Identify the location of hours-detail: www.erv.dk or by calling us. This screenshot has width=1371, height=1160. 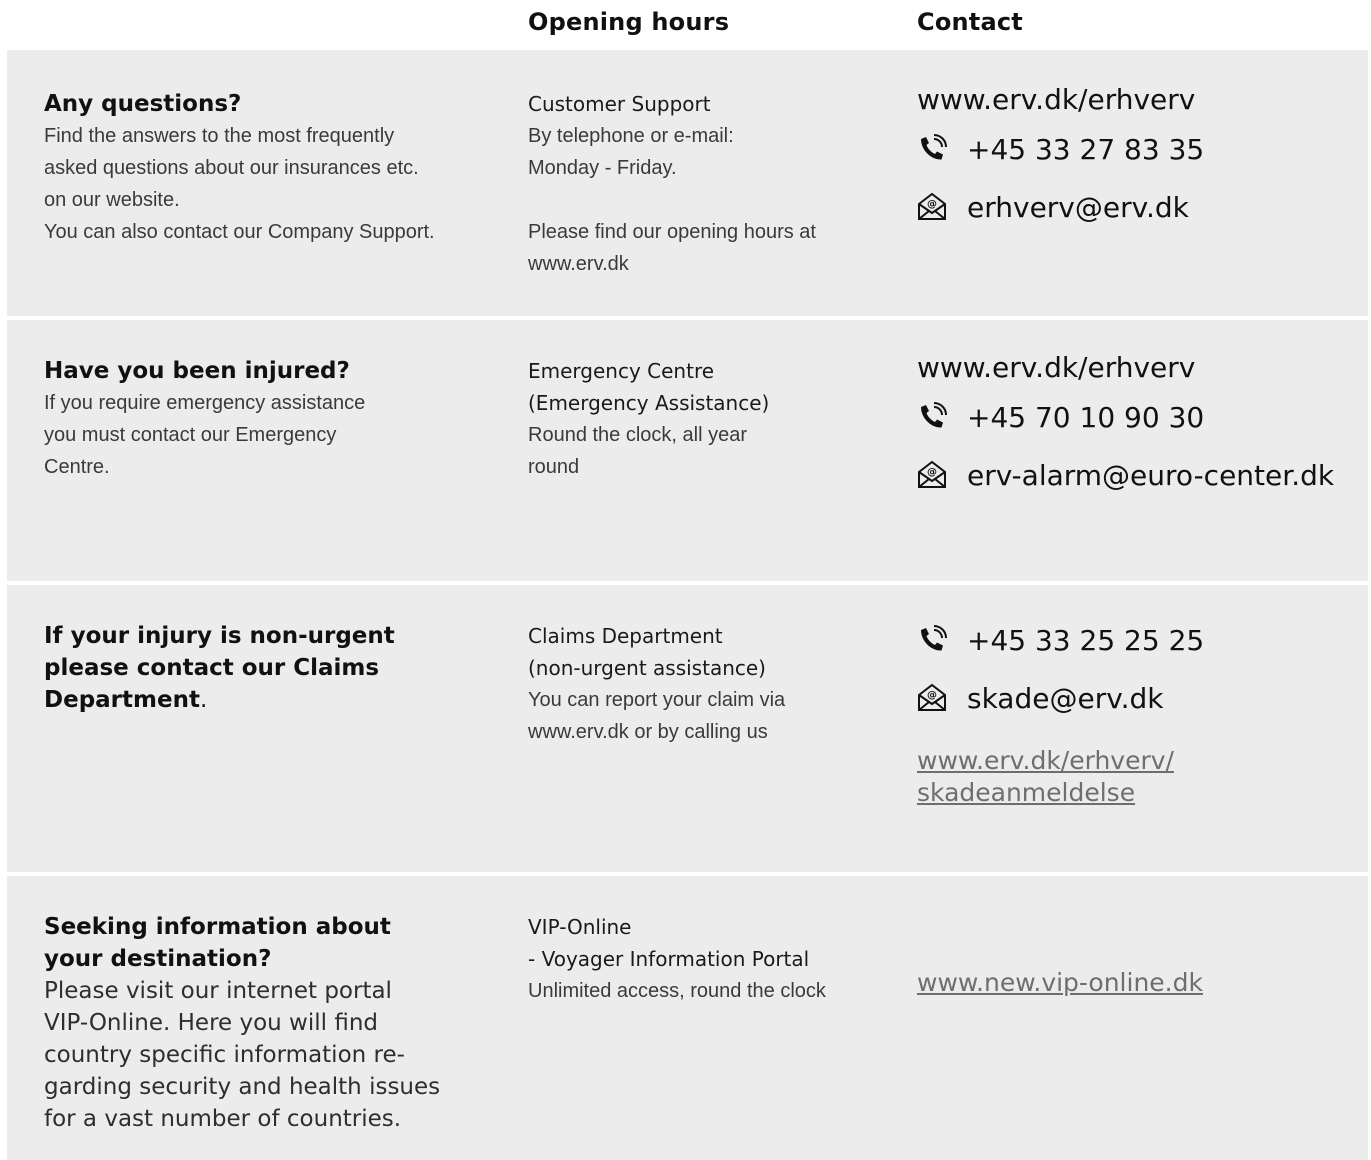
(648, 732).